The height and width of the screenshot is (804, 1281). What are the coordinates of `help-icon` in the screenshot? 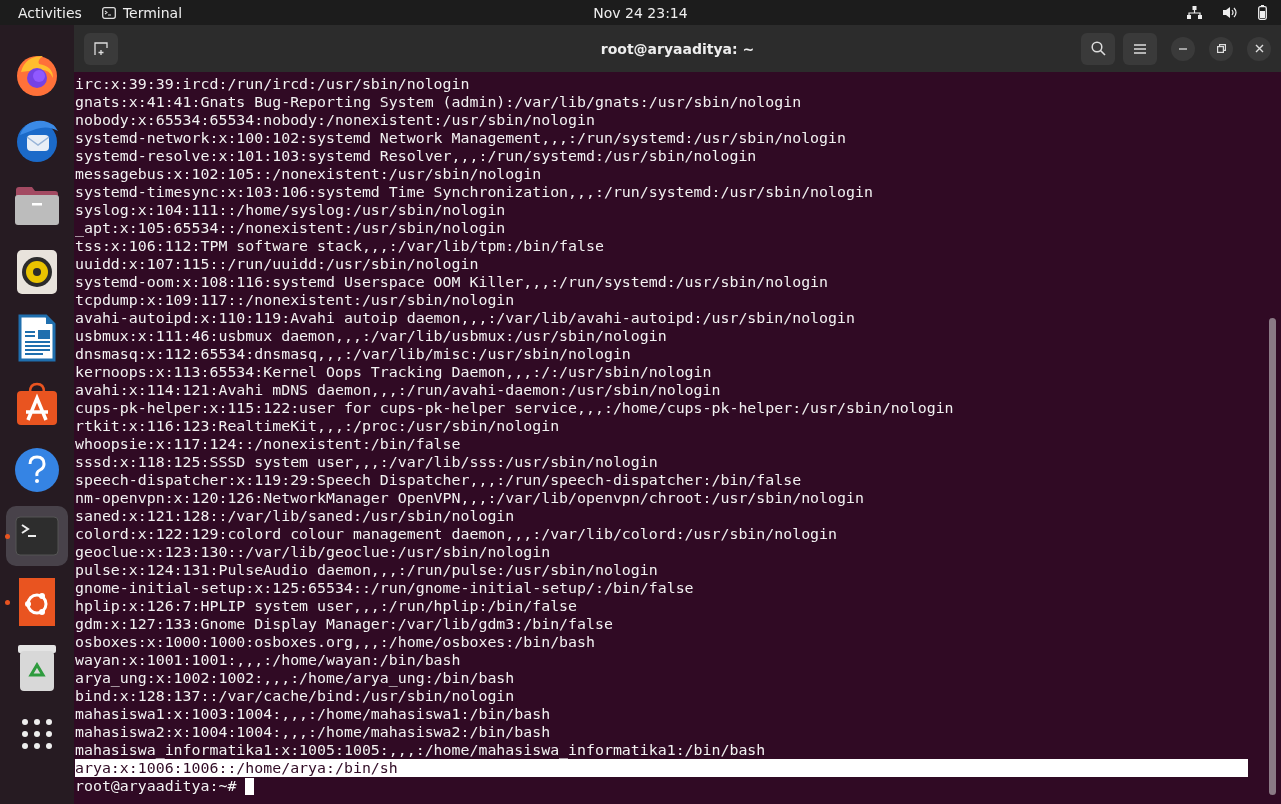 It's located at (37, 470).